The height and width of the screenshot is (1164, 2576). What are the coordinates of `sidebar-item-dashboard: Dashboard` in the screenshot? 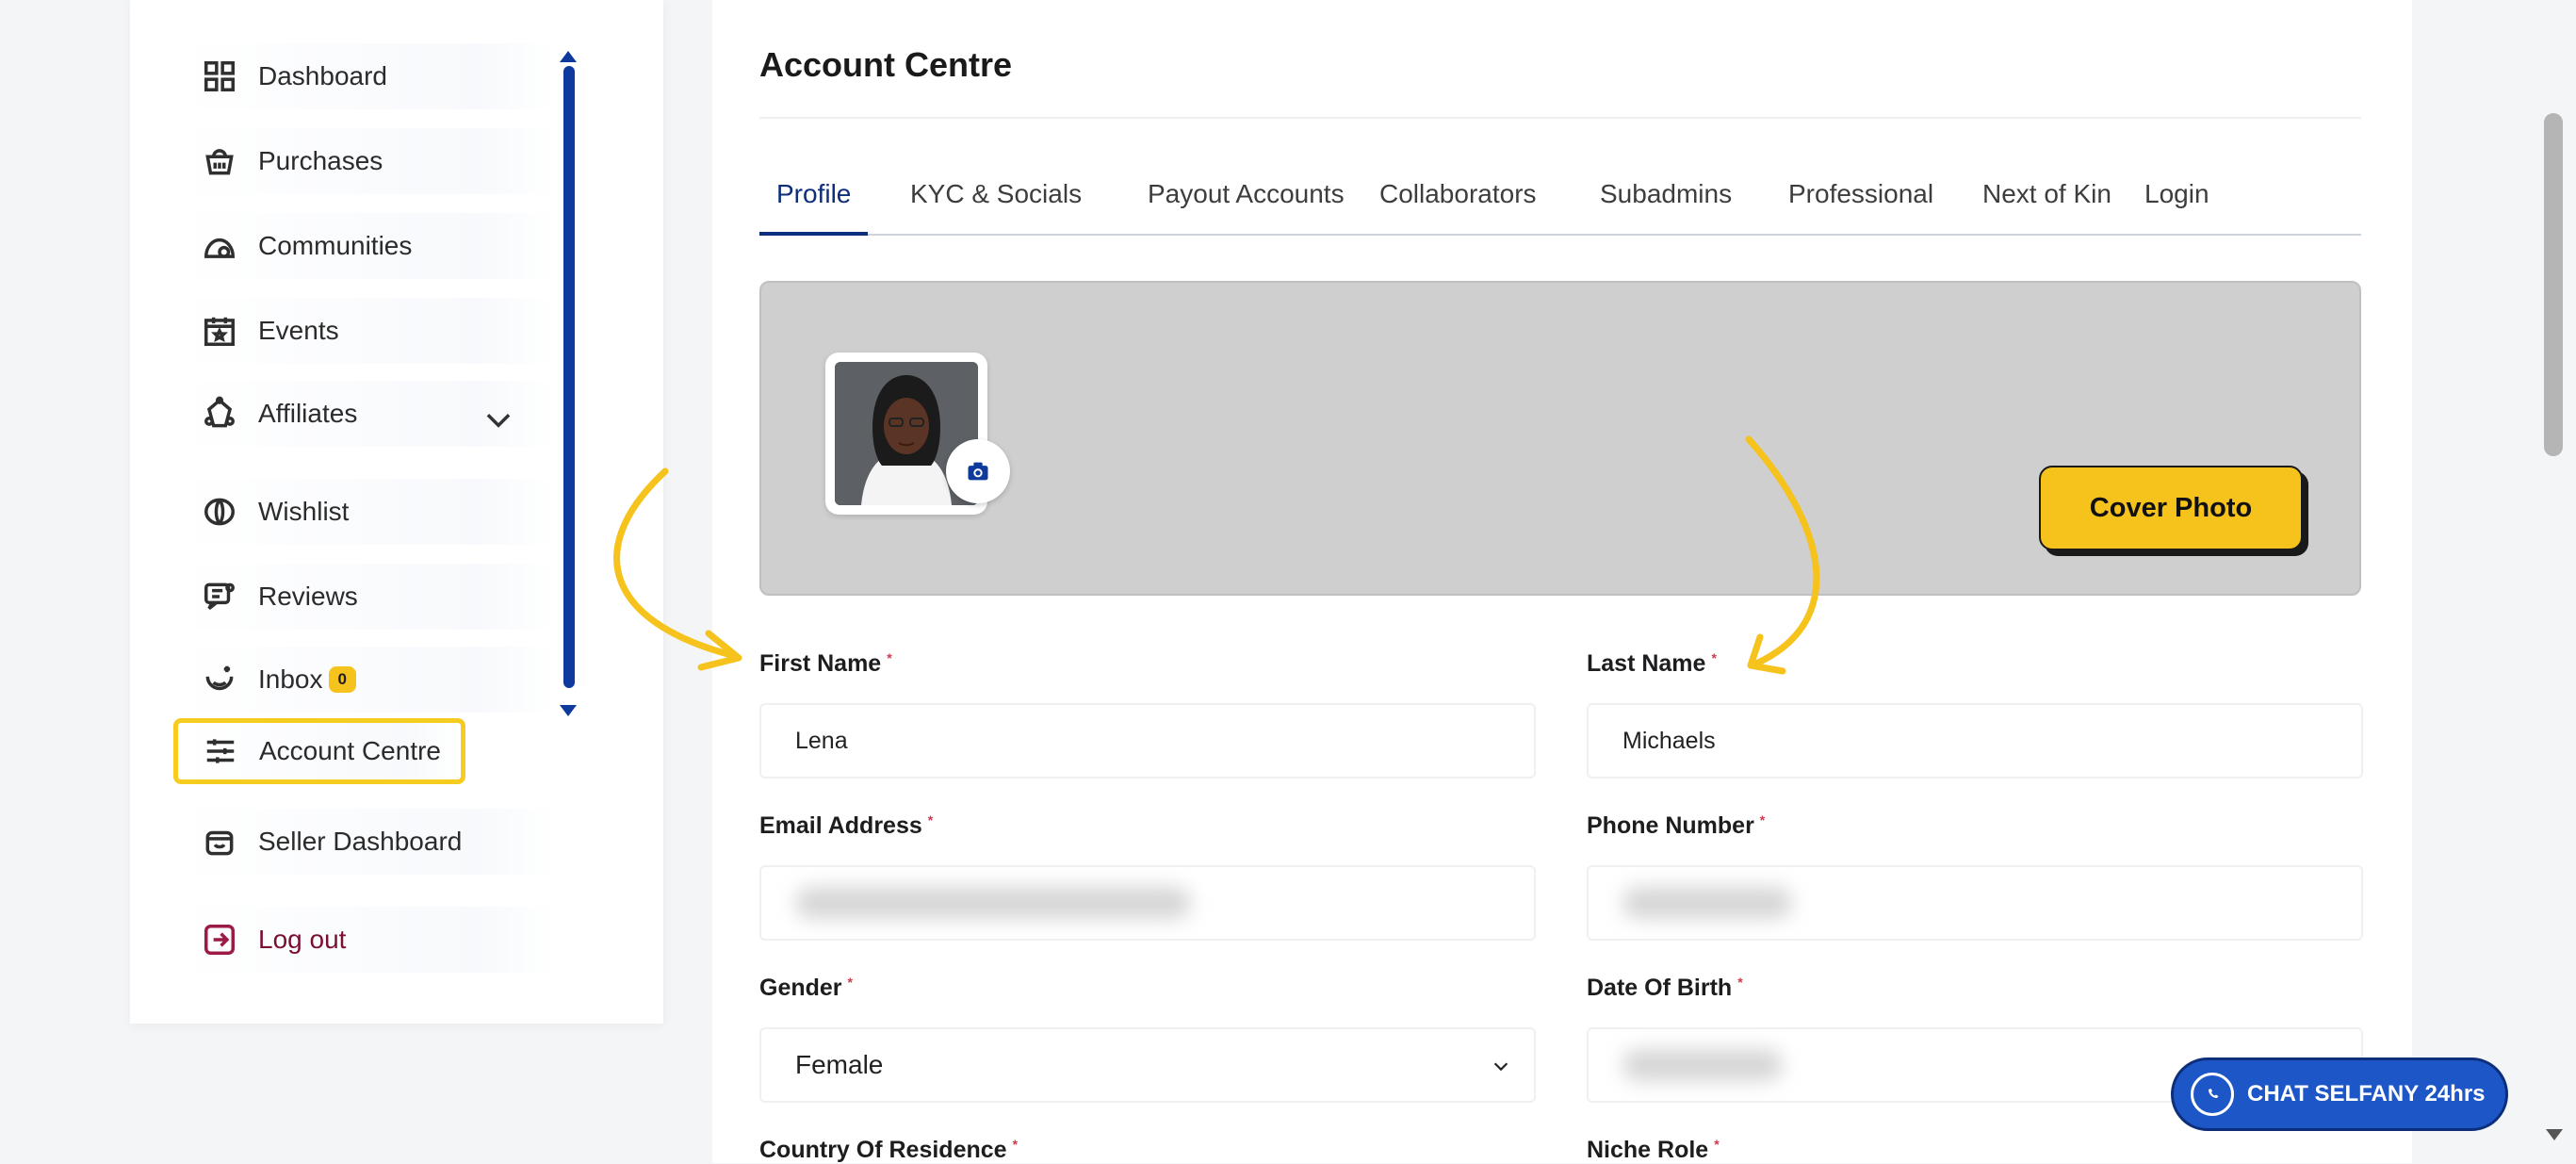 It's located at (365, 76).